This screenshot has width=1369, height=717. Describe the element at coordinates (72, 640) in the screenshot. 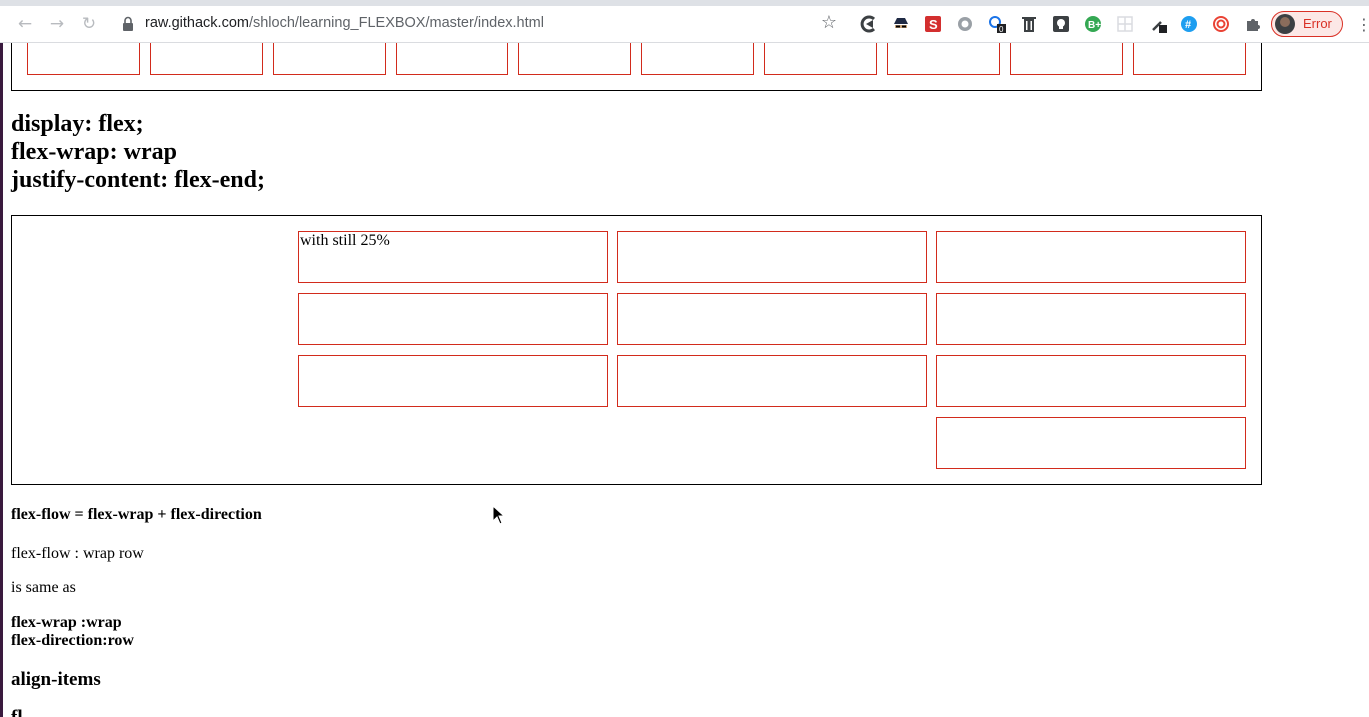

I see `flexflow-line-4: flex-direction:row` at that location.